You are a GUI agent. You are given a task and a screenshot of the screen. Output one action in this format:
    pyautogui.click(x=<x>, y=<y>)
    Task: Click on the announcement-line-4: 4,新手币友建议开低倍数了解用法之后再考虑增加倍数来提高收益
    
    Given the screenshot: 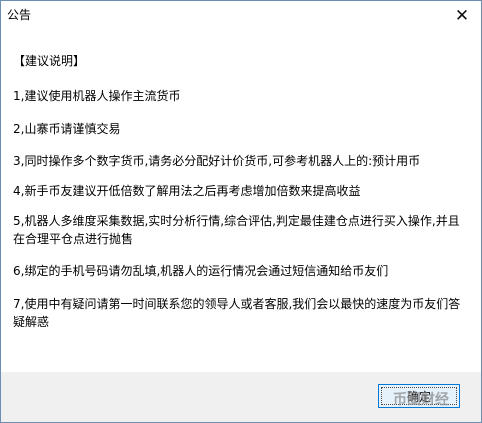 What is the action you would take?
    pyautogui.click(x=187, y=191)
    